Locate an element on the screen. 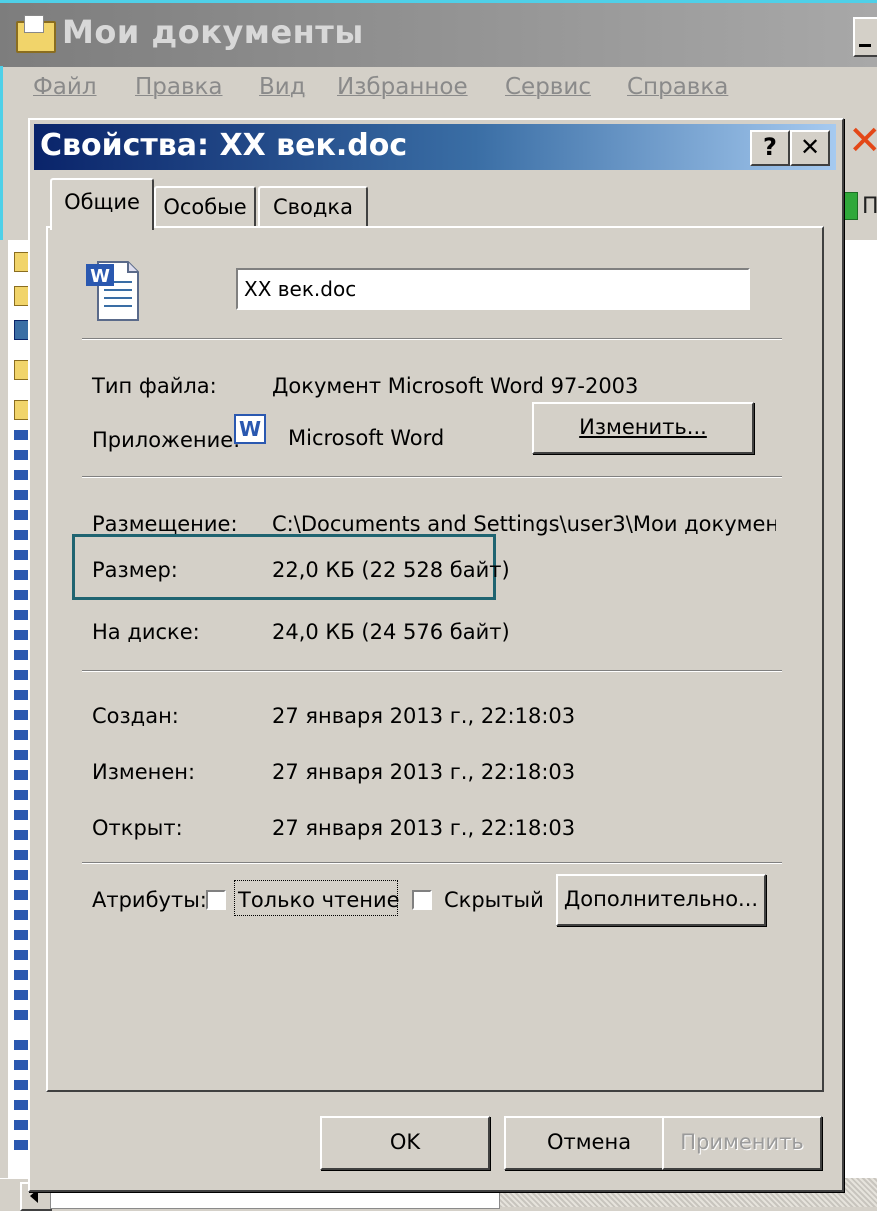  menu-help: Справка is located at coordinates (677, 87).